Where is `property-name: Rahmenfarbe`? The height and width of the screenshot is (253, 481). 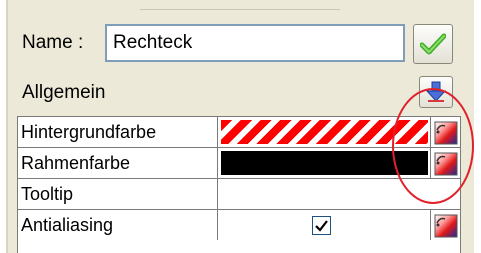 property-name: Rahmenfarbe is located at coordinates (117, 163).